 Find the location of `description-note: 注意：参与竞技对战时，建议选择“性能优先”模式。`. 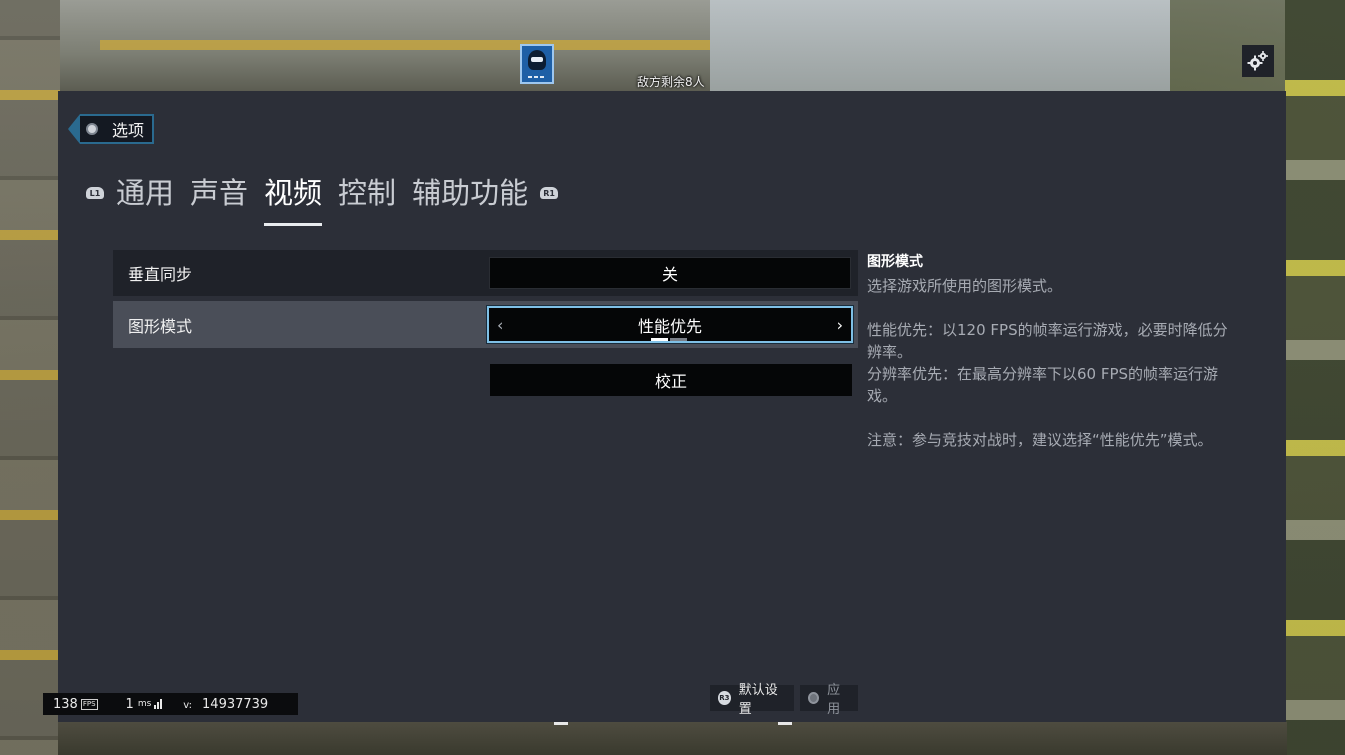

description-note: 注意：参与竞技对战时，建议选择“性能优先”模式。 is located at coordinates (1040, 440).